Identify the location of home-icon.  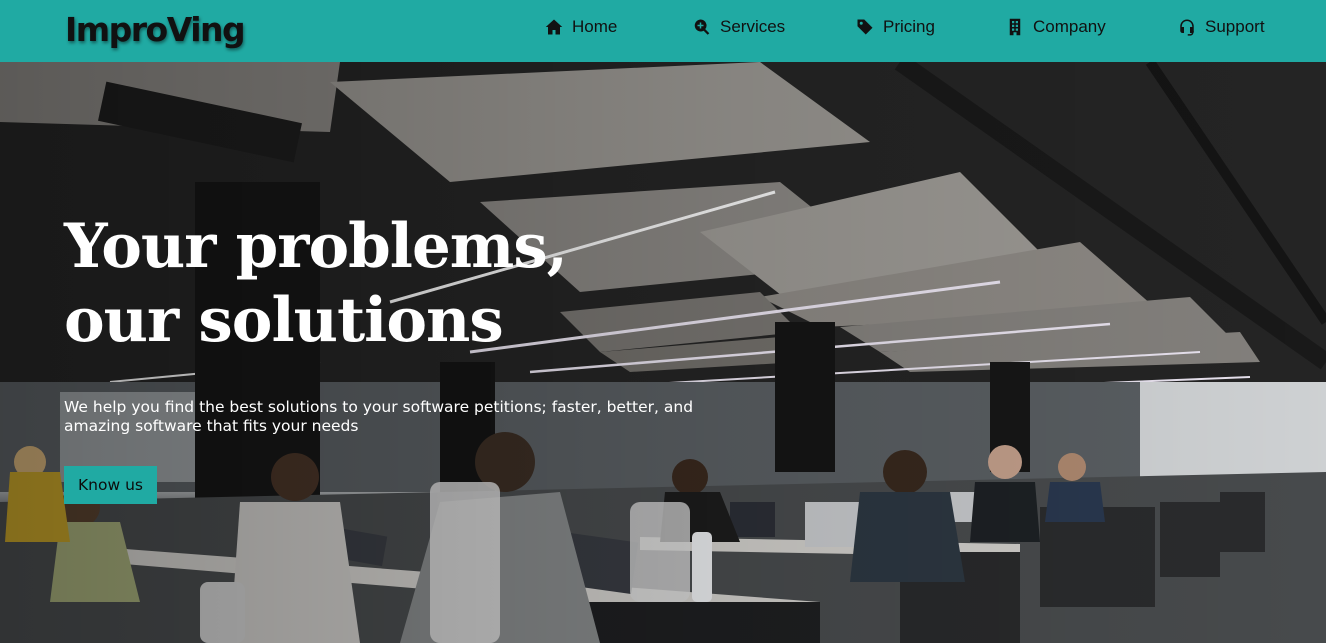
(554, 27).